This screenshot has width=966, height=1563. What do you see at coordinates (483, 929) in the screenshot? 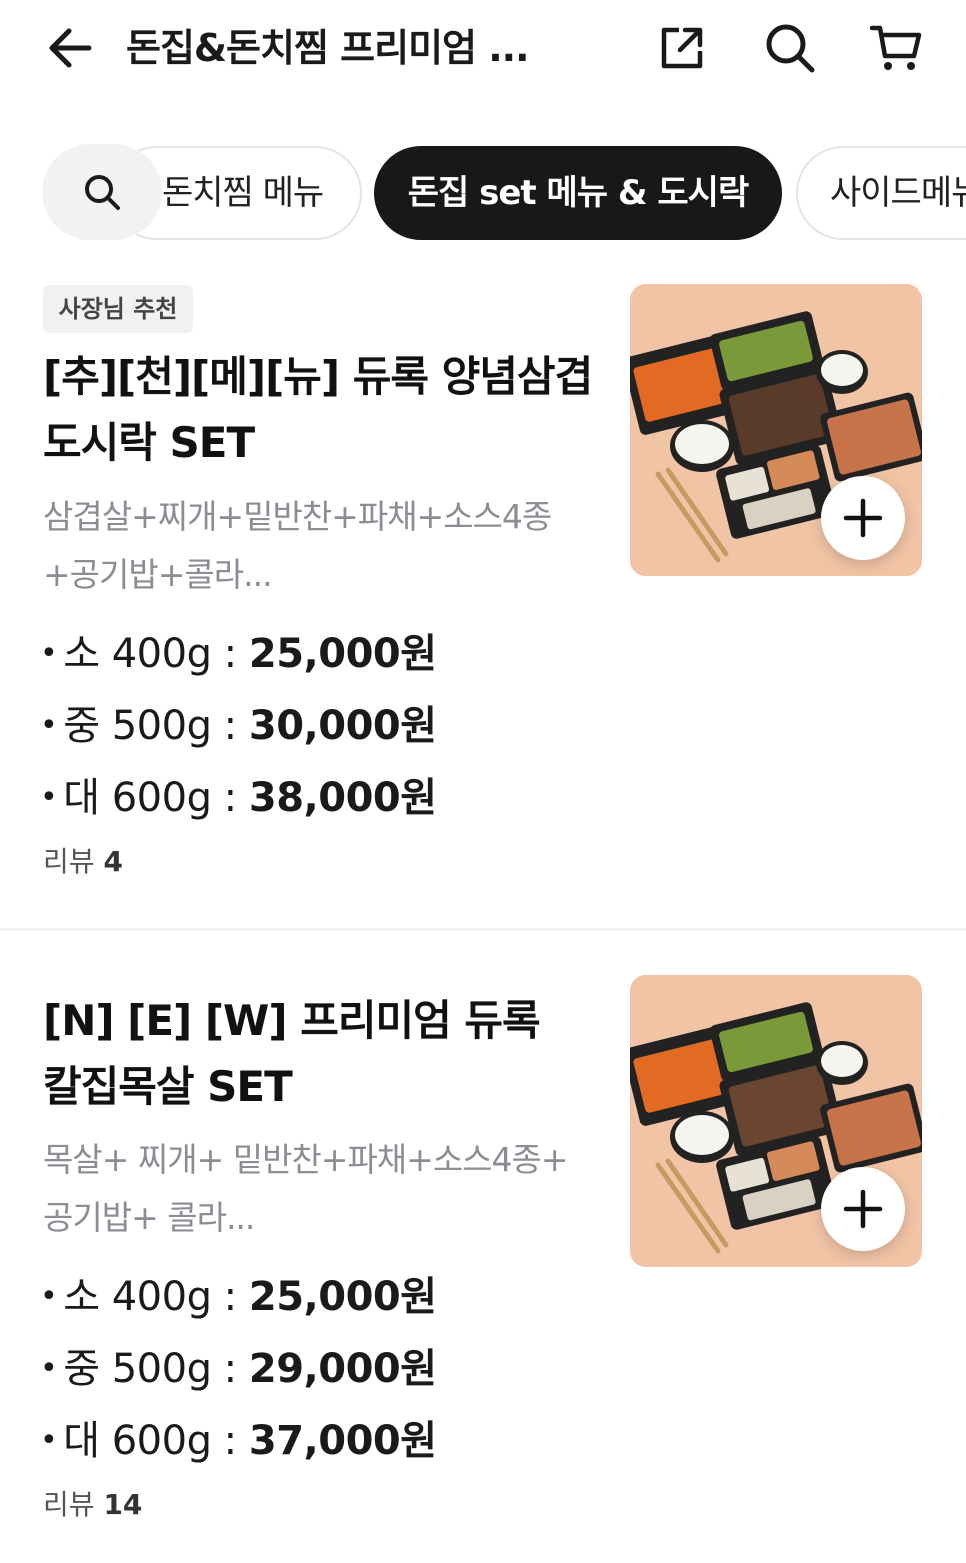
I see `item-divider` at bounding box center [483, 929].